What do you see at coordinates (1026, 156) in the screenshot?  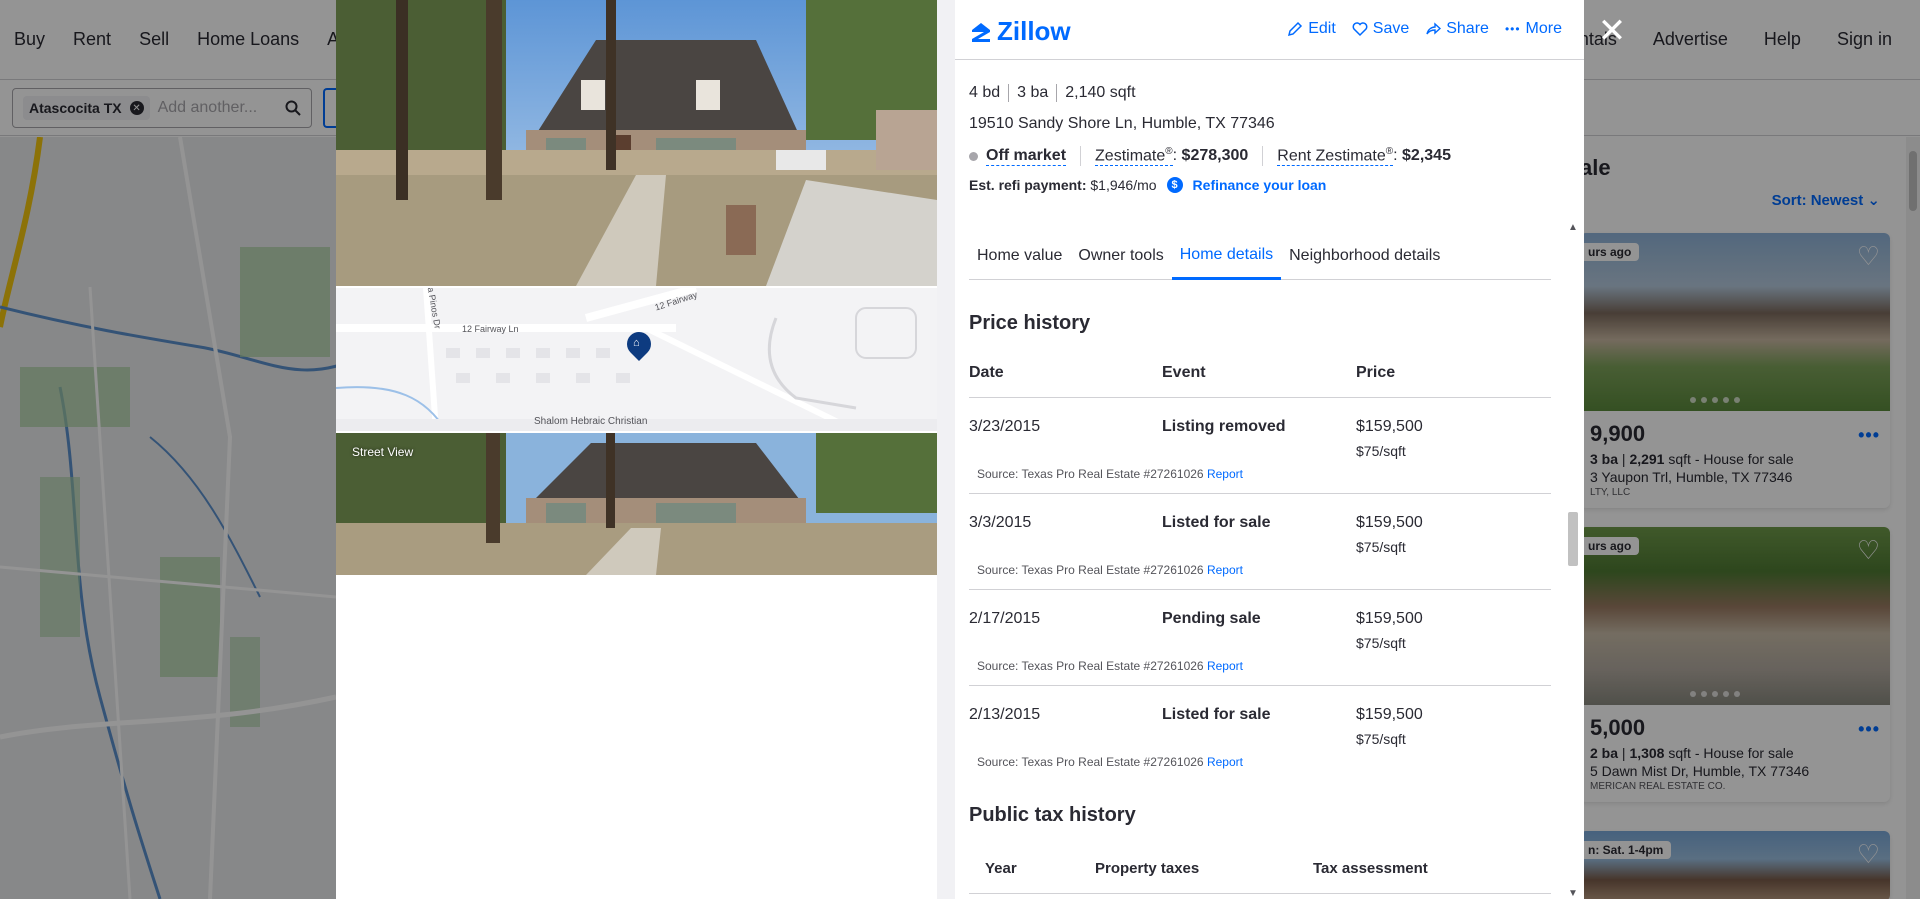 I see `status-label: Off market` at bounding box center [1026, 156].